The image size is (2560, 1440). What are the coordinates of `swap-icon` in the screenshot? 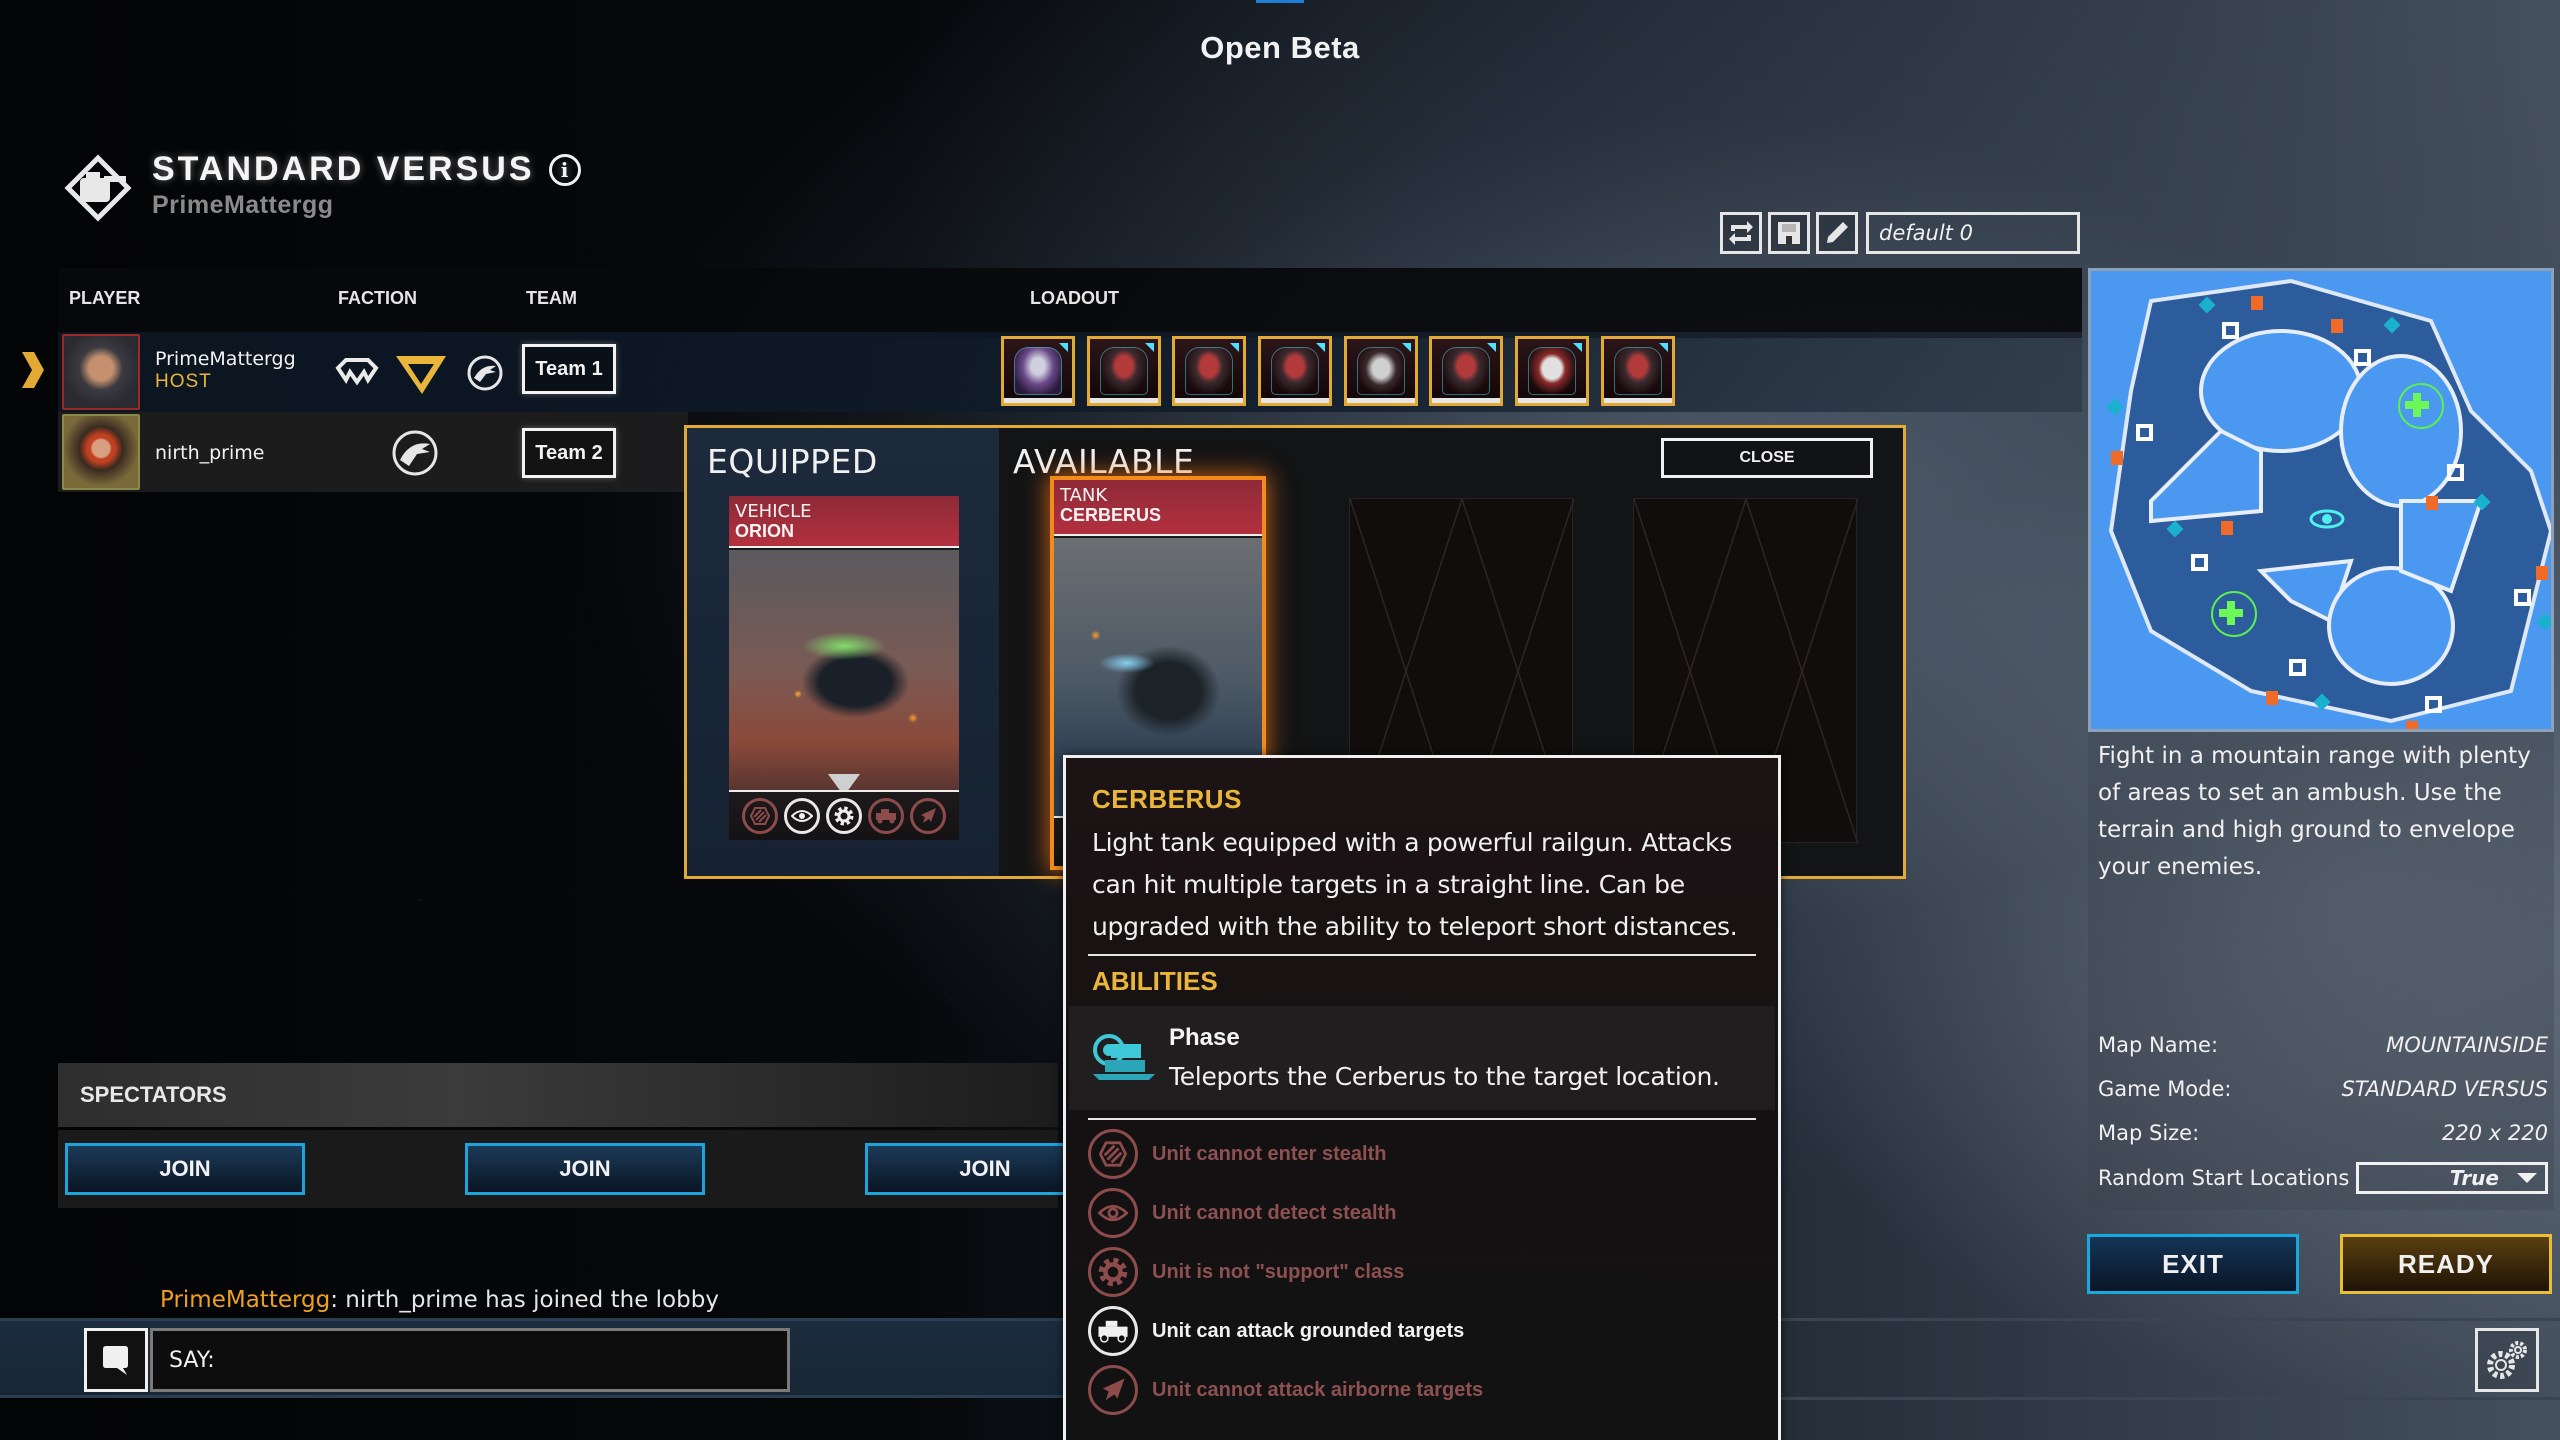 It's located at (1741, 233).